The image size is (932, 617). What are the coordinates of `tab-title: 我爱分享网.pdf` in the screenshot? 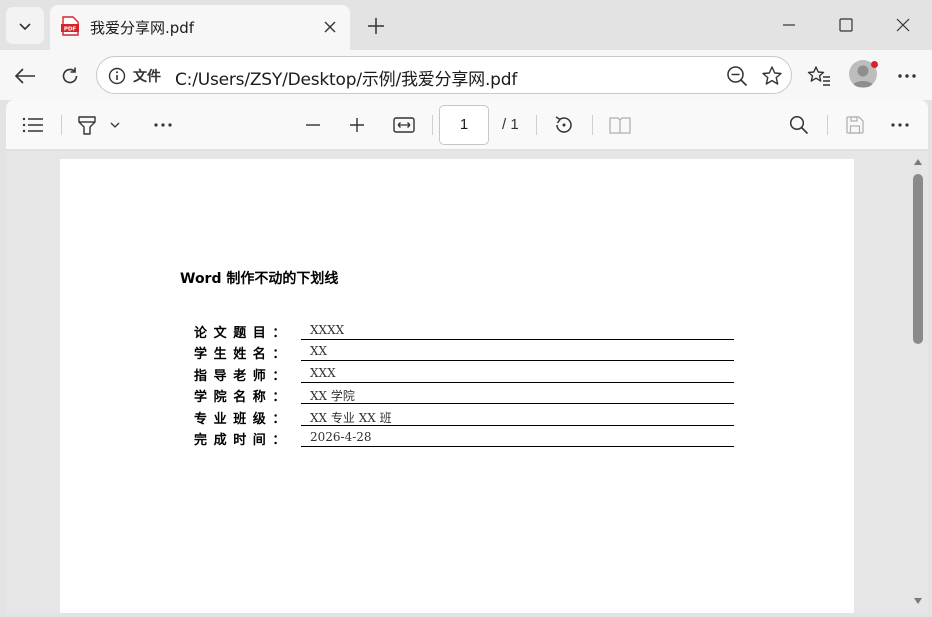 It's located at (142, 28).